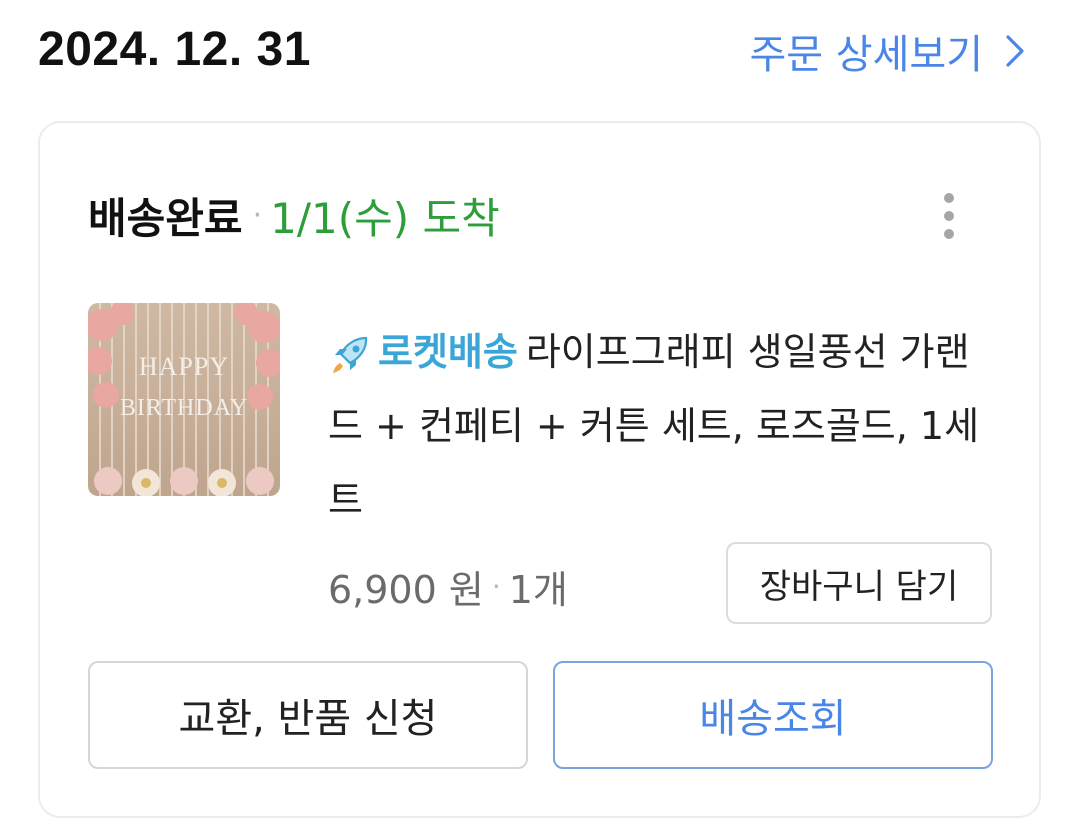 Image resolution: width=1079 pixels, height=839 pixels. Describe the element at coordinates (165, 218) in the screenshot. I see `delivery-status: 배송완료` at that location.